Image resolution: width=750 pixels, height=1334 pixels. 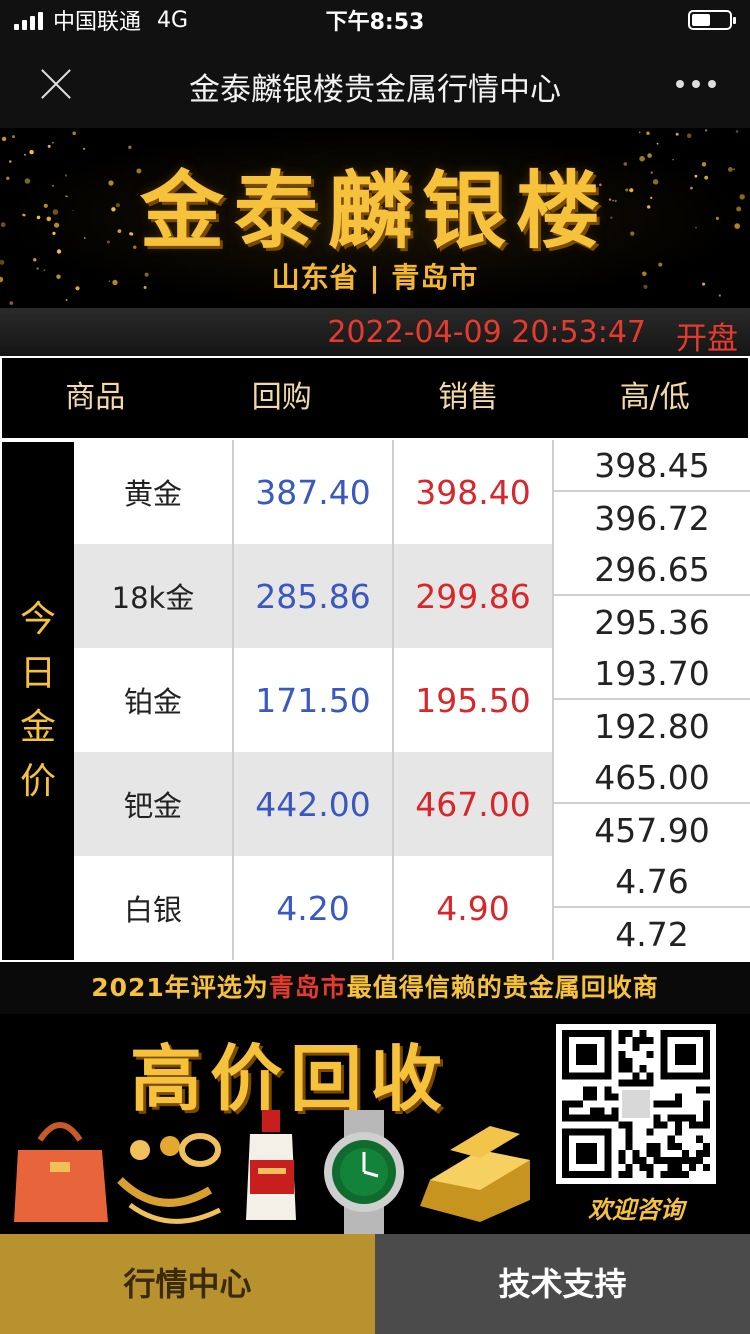 What do you see at coordinates (696, 84) in the screenshot?
I see `more-icon` at bounding box center [696, 84].